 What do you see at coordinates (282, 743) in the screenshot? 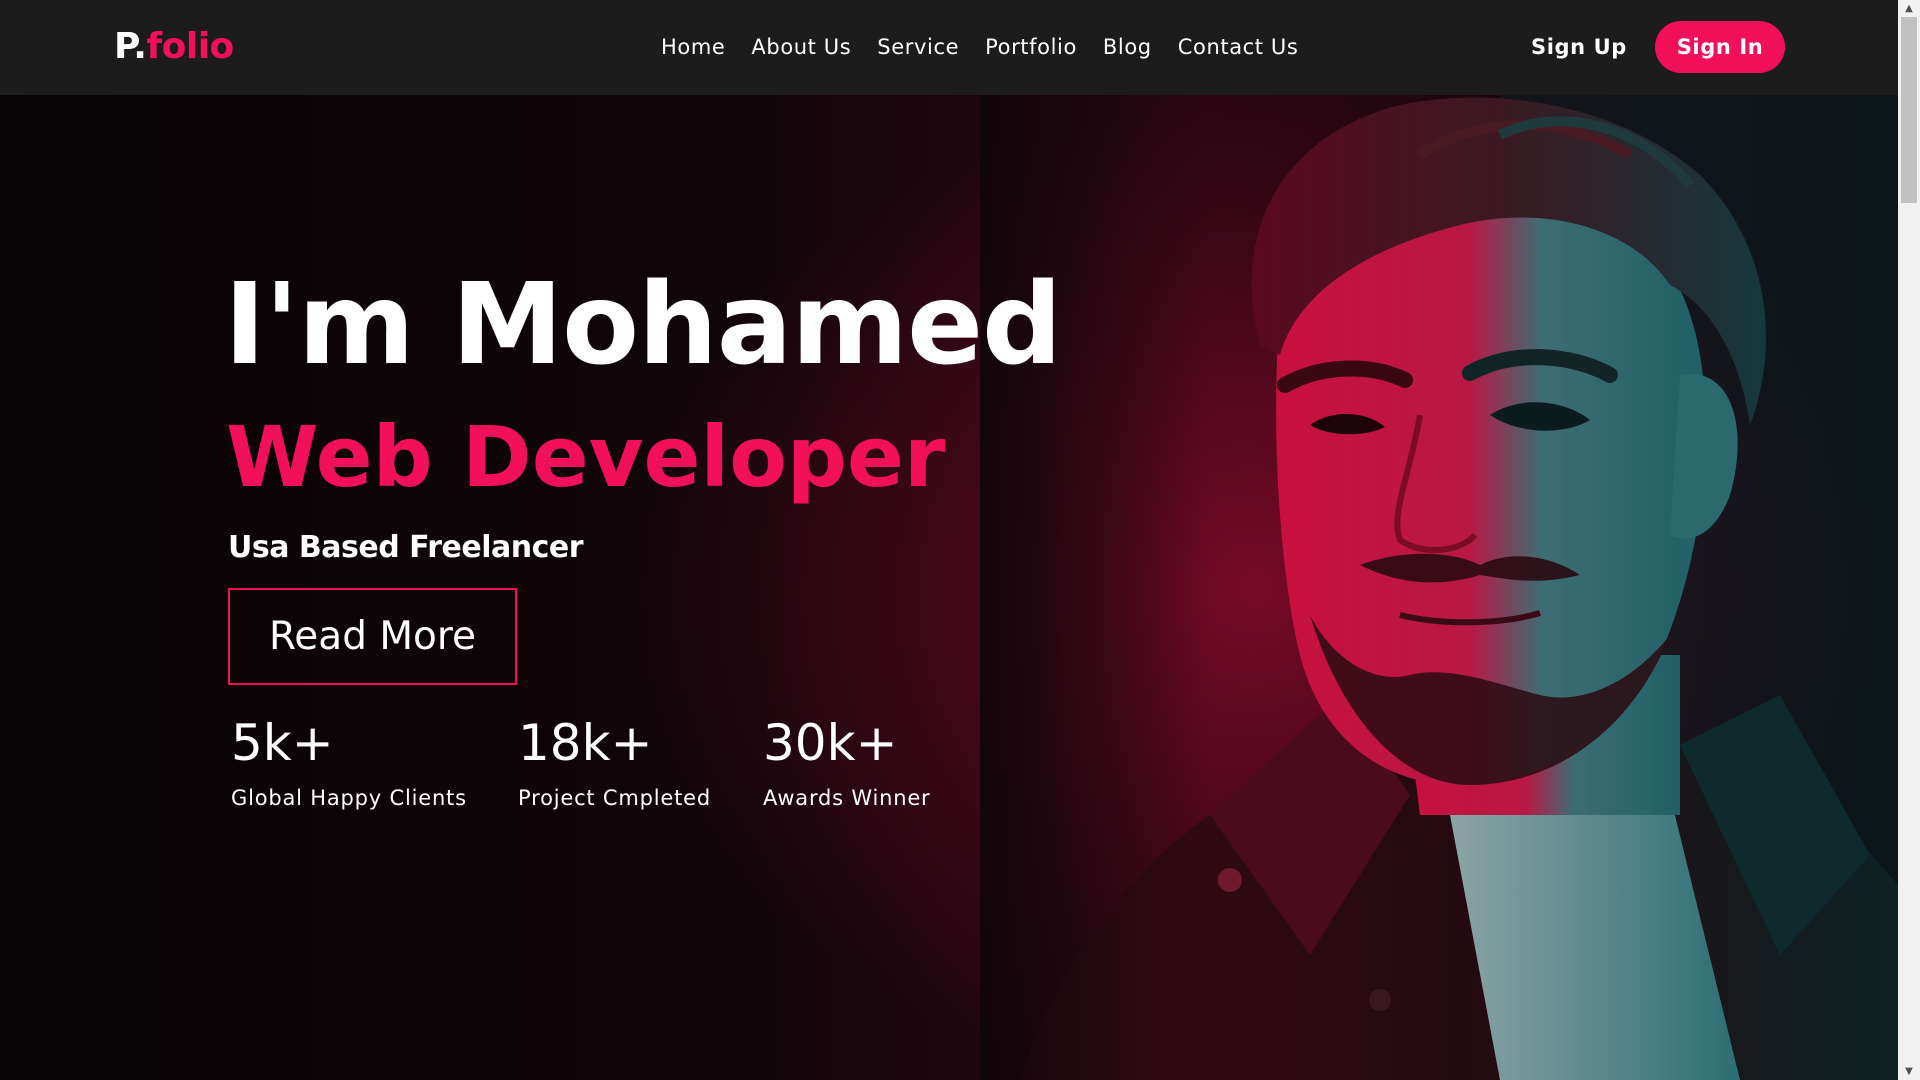
I see `stat-value: 5k+` at bounding box center [282, 743].